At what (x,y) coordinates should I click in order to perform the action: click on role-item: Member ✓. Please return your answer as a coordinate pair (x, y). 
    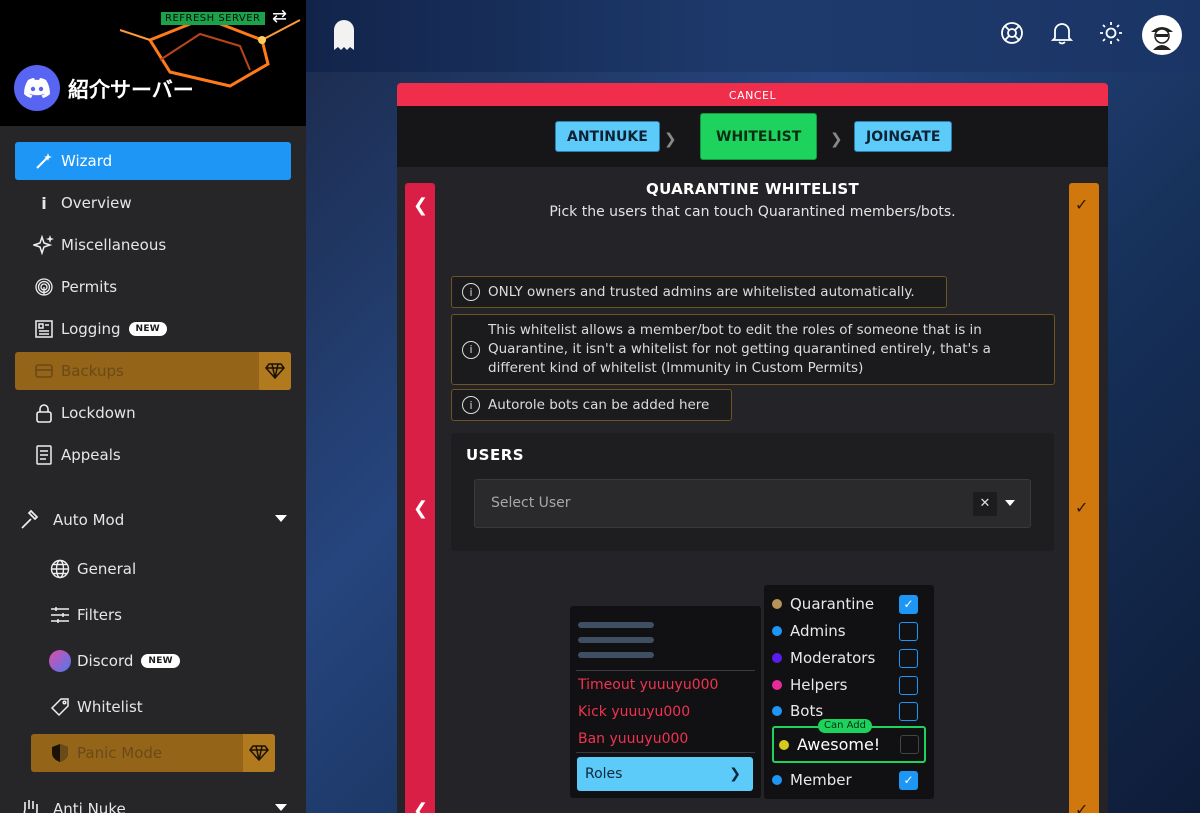
    Looking at the image, I should click on (849, 780).